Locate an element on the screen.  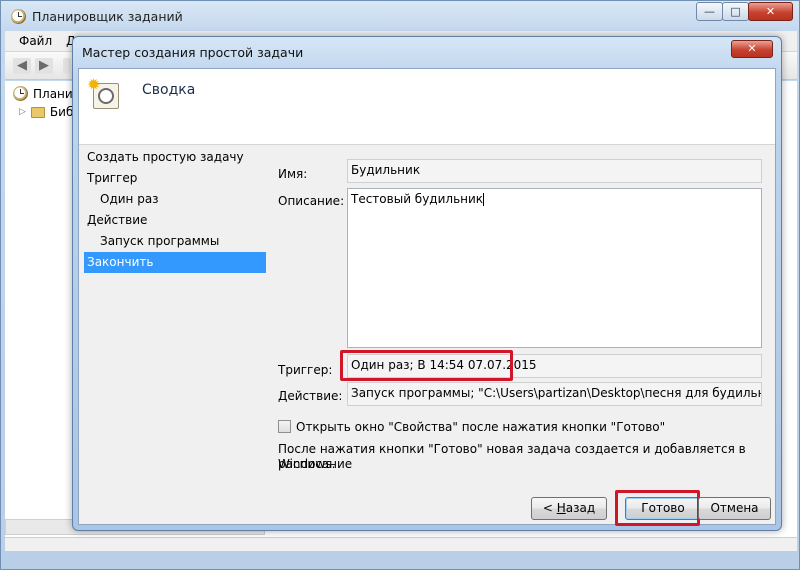
back-button: < Назад is located at coordinates (569, 508).